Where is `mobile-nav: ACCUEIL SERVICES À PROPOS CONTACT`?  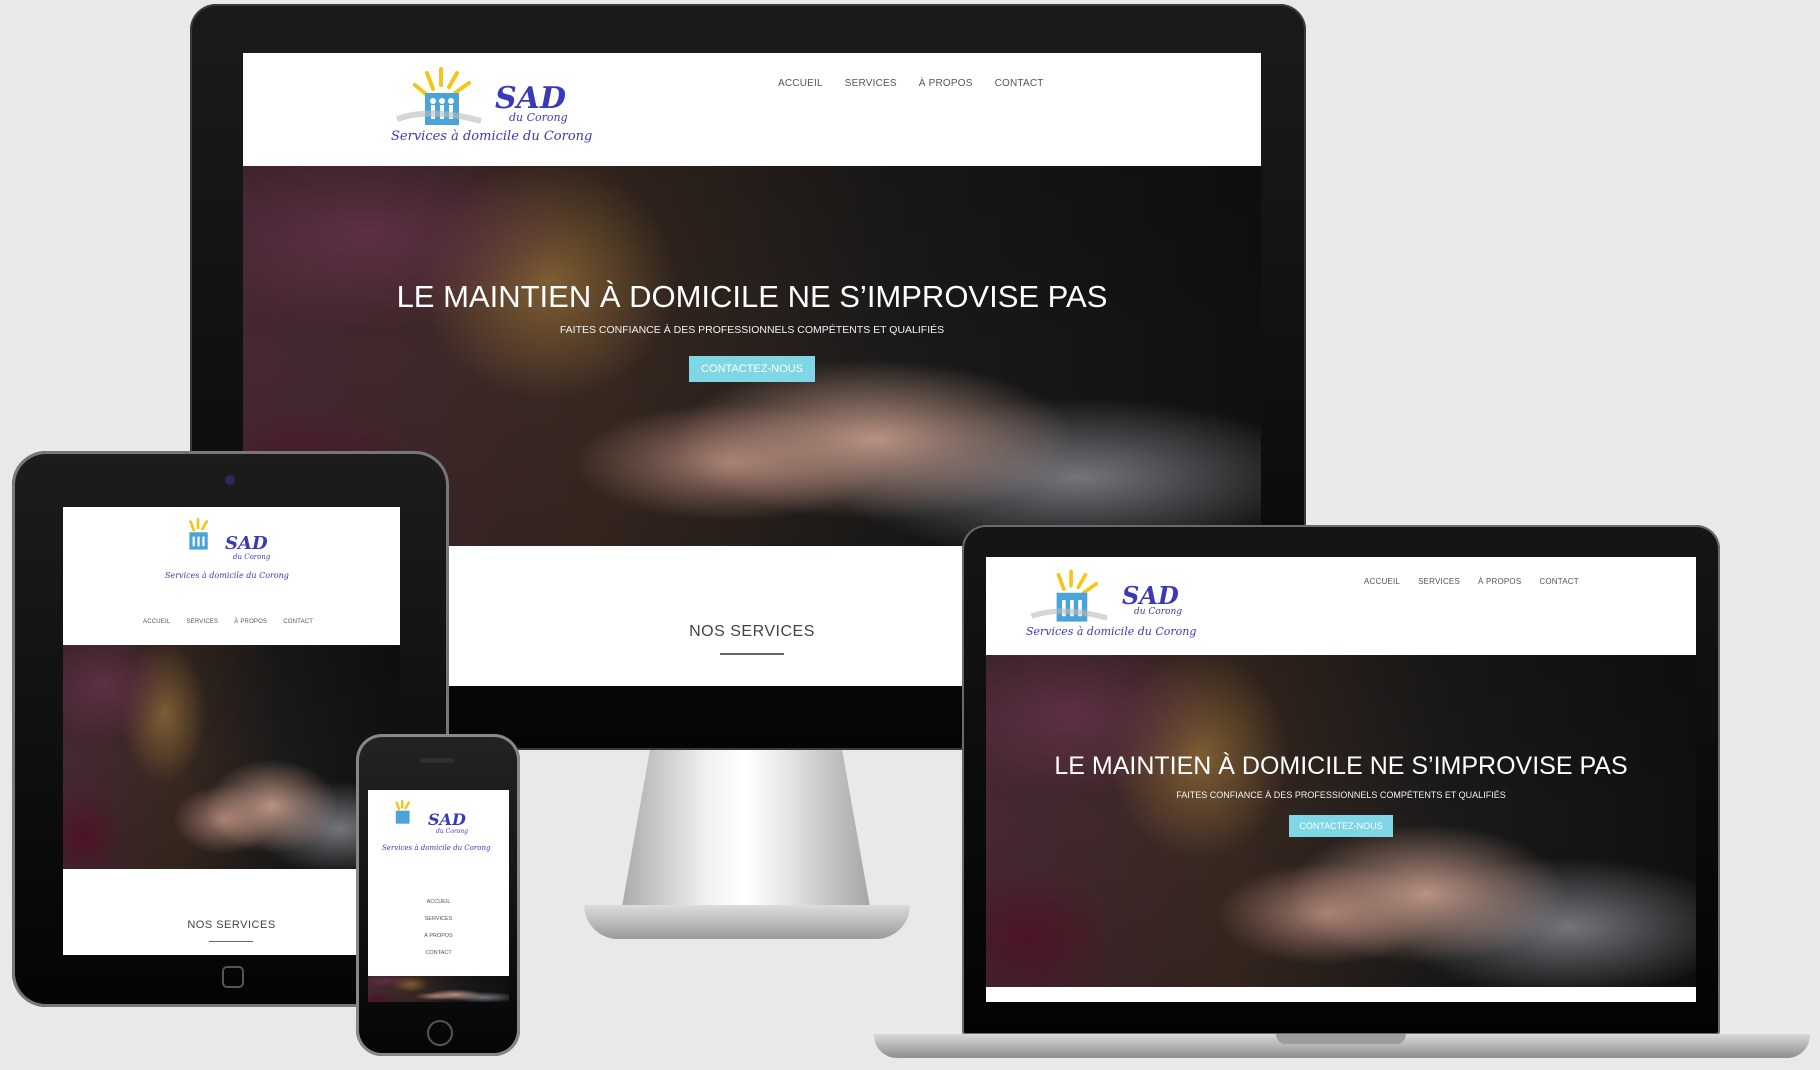 mobile-nav: ACCUEIL SERVICES À PROPOS CONTACT is located at coordinates (438, 928).